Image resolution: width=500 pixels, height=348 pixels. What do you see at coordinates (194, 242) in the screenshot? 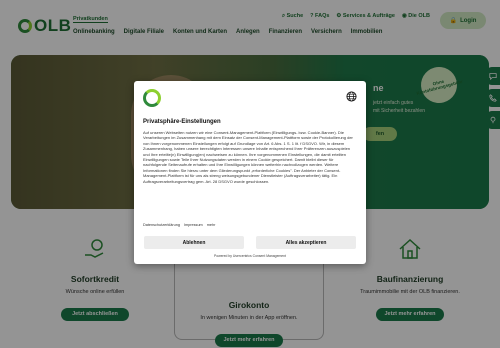
I see `deny-button: Ablehnen` at bounding box center [194, 242].